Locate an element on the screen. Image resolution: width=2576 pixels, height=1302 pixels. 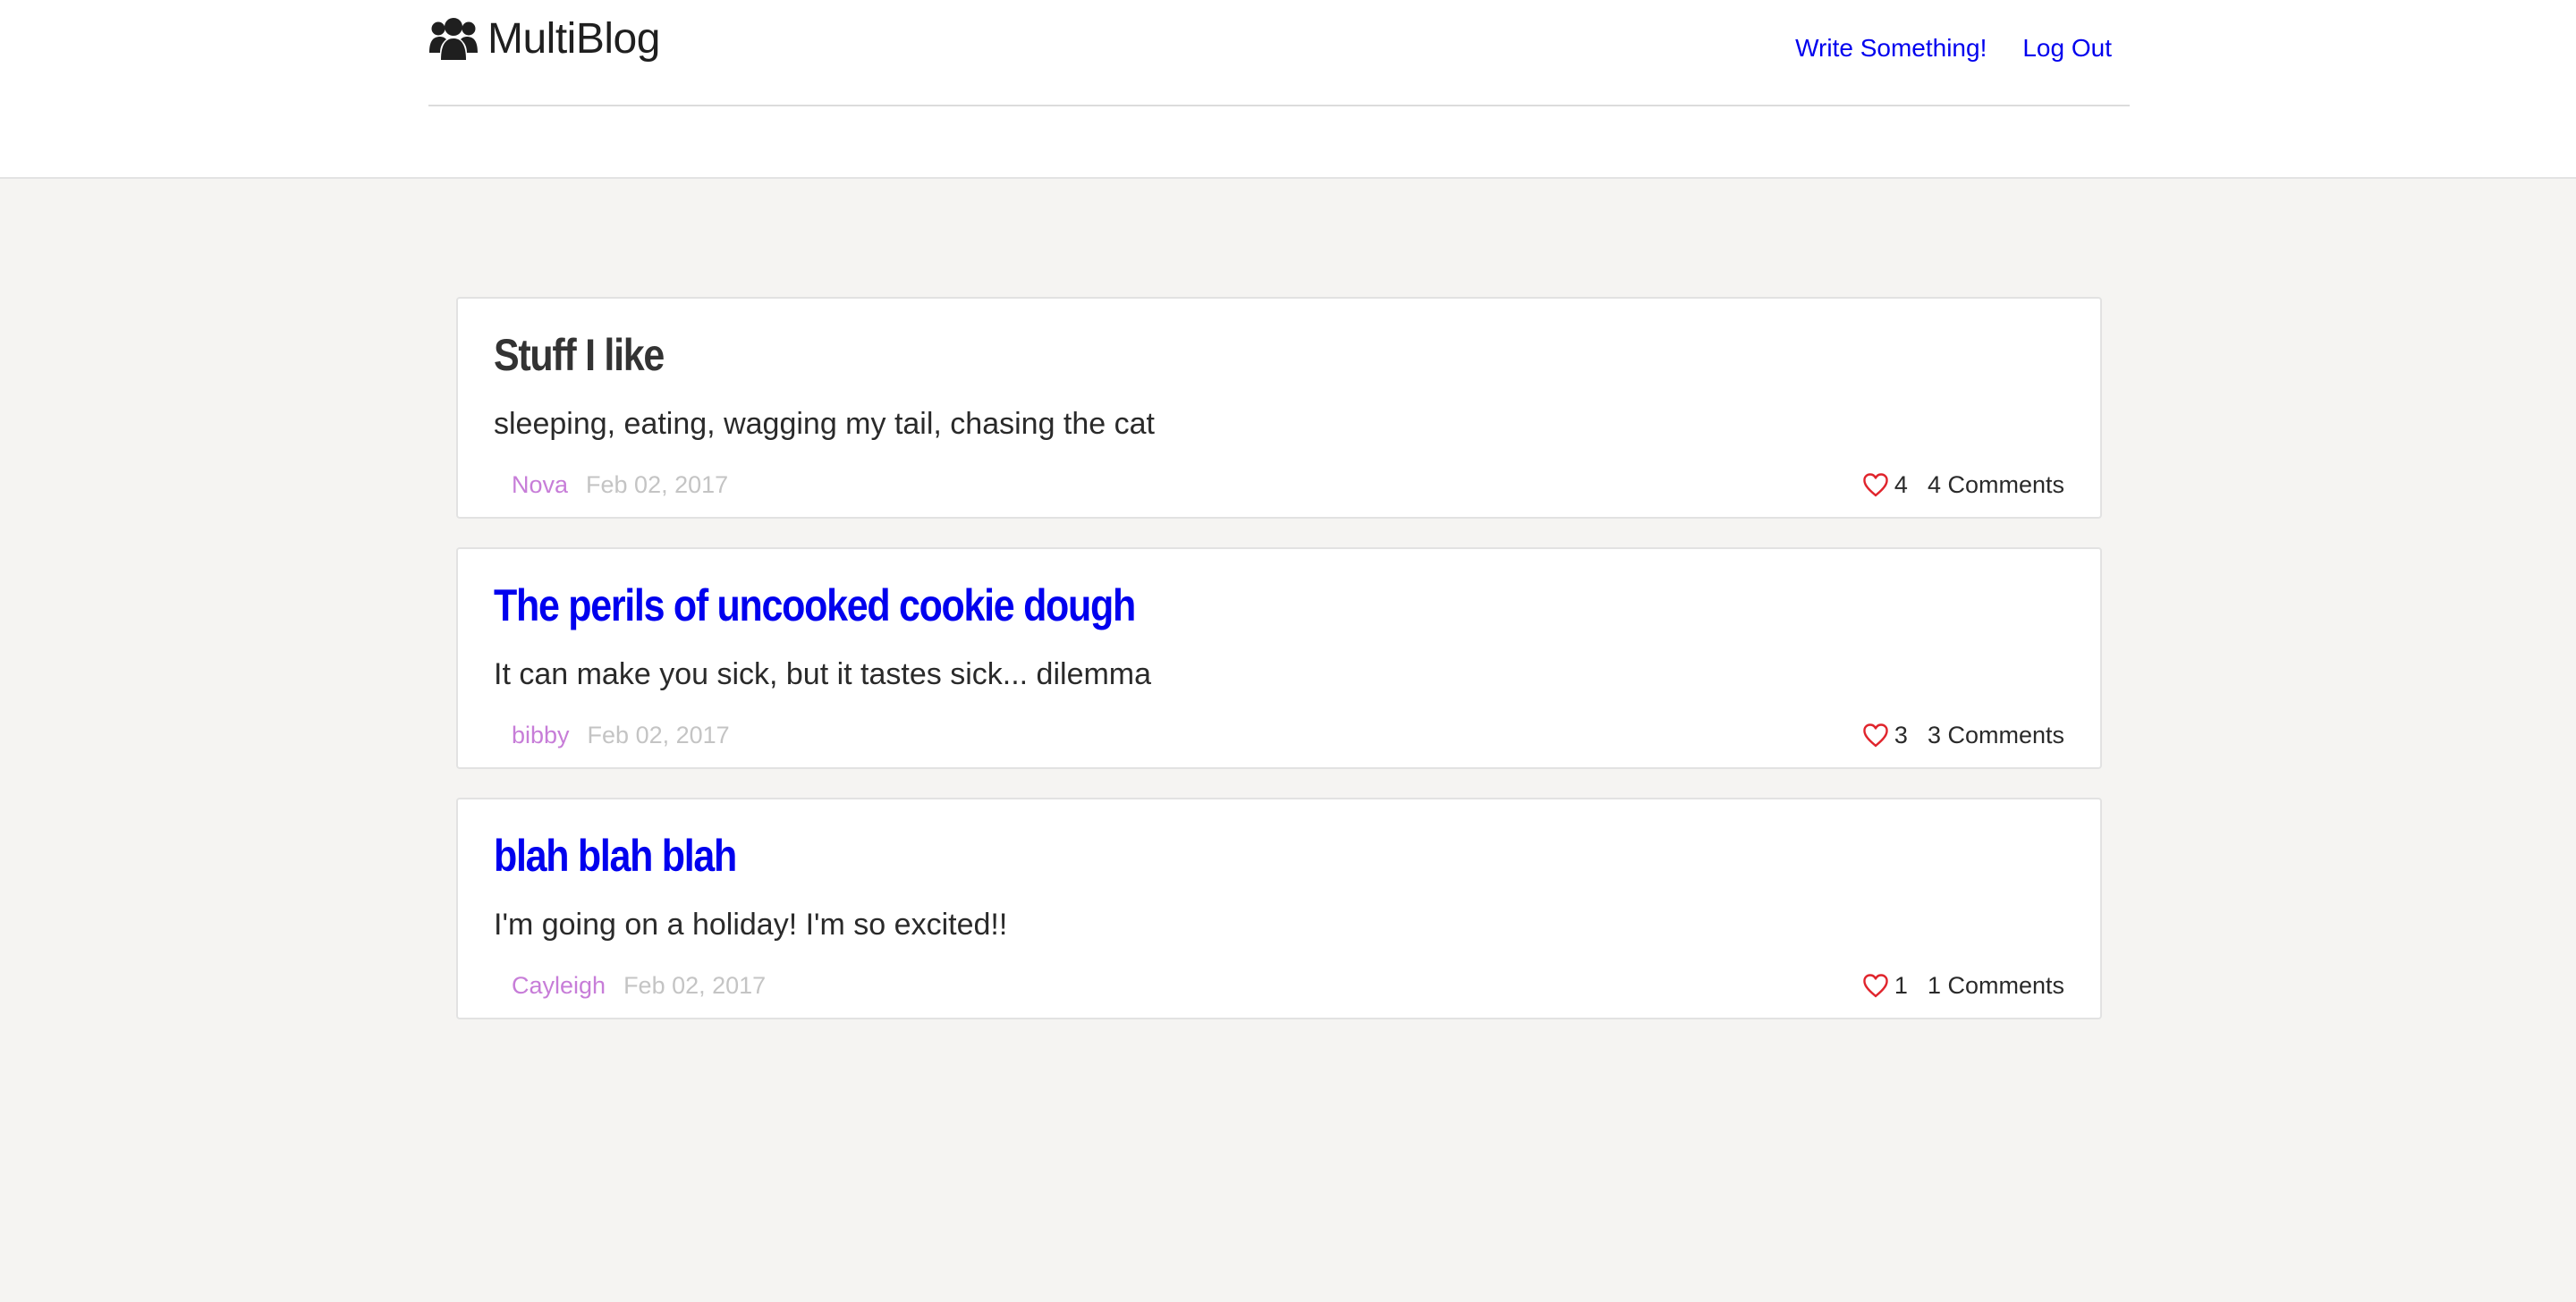
nav-links: Write Something! Log Out is located at coordinates (1953, 48).